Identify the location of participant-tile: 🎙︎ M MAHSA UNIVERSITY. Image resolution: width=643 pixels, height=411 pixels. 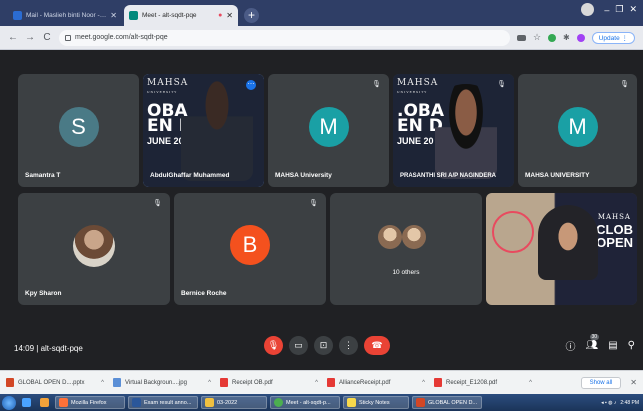
(577, 130).